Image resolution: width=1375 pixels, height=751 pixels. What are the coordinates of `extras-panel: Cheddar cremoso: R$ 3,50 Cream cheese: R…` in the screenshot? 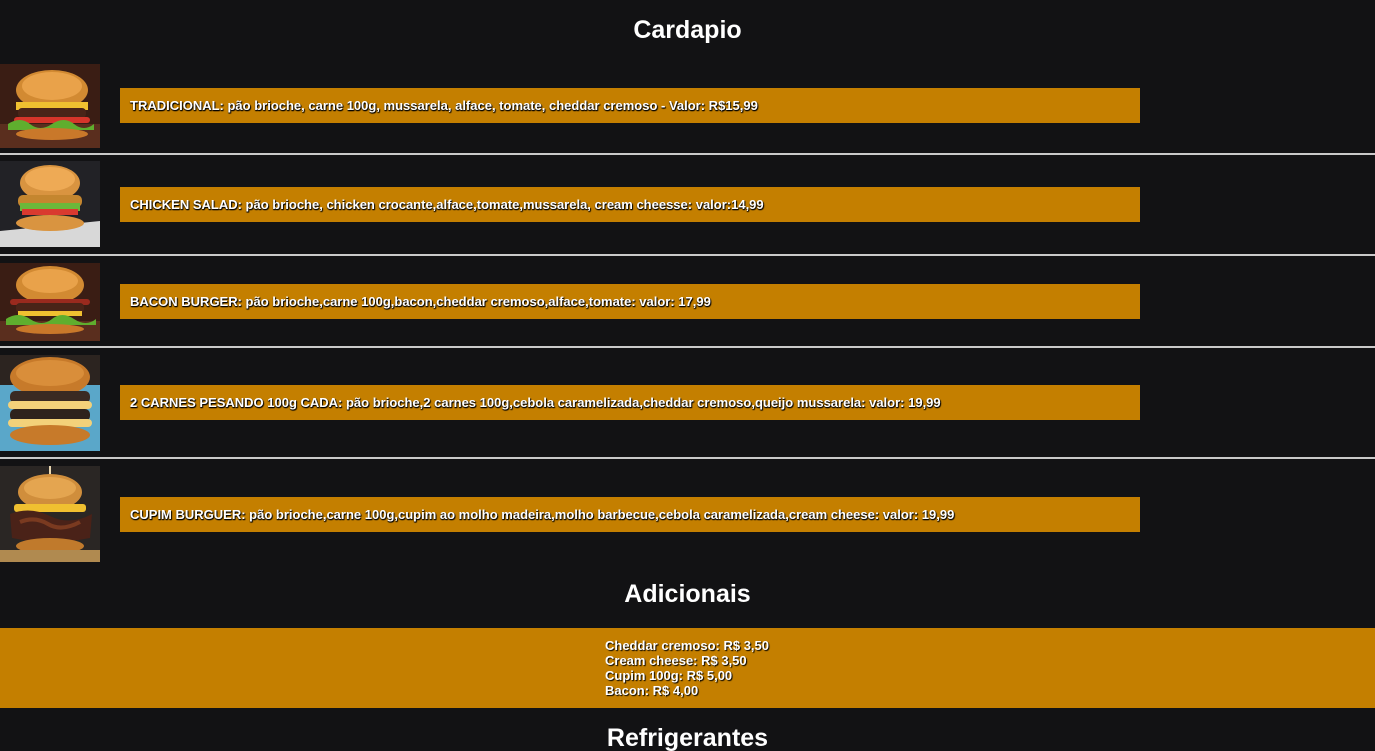 It's located at (687, 668).